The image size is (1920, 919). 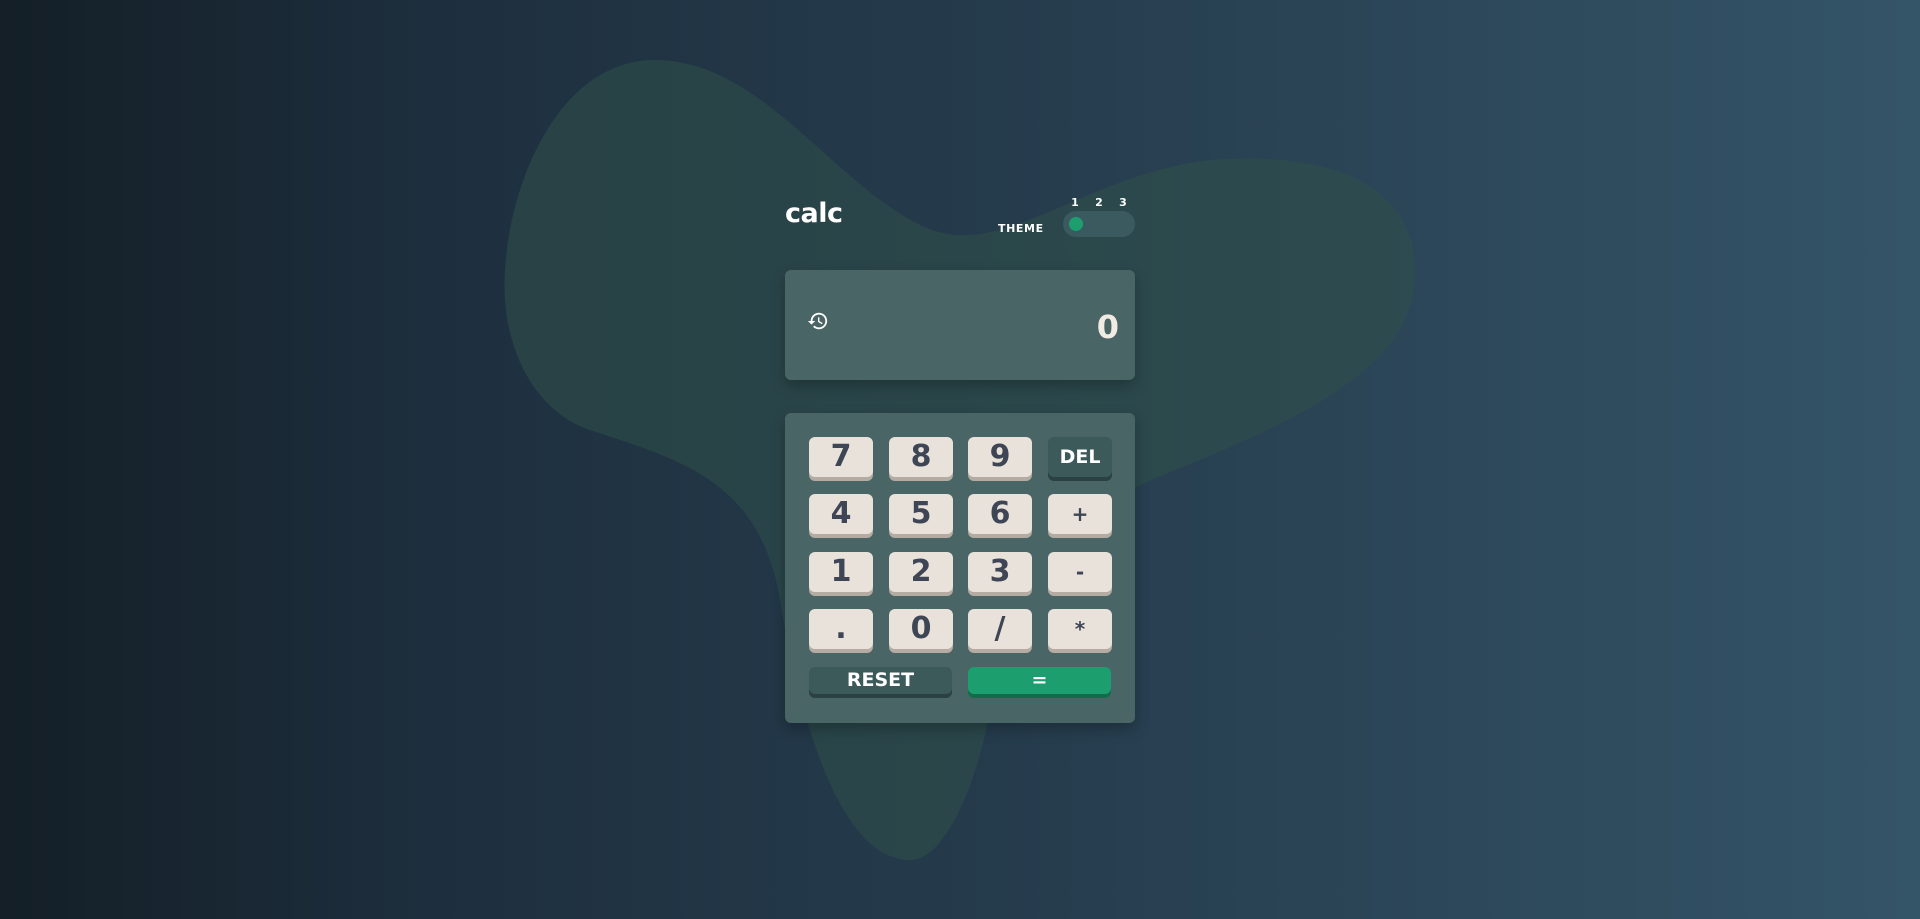 What do you see at coordinates (1107, 327) in the screenshot?
I see `display-value: 0` at bounding box center [1107, 327].